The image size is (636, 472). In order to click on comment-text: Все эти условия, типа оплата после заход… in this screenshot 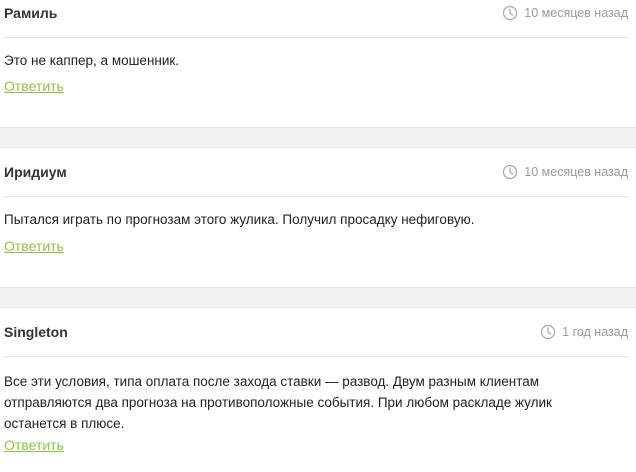, I will do `click(278, 402)`.